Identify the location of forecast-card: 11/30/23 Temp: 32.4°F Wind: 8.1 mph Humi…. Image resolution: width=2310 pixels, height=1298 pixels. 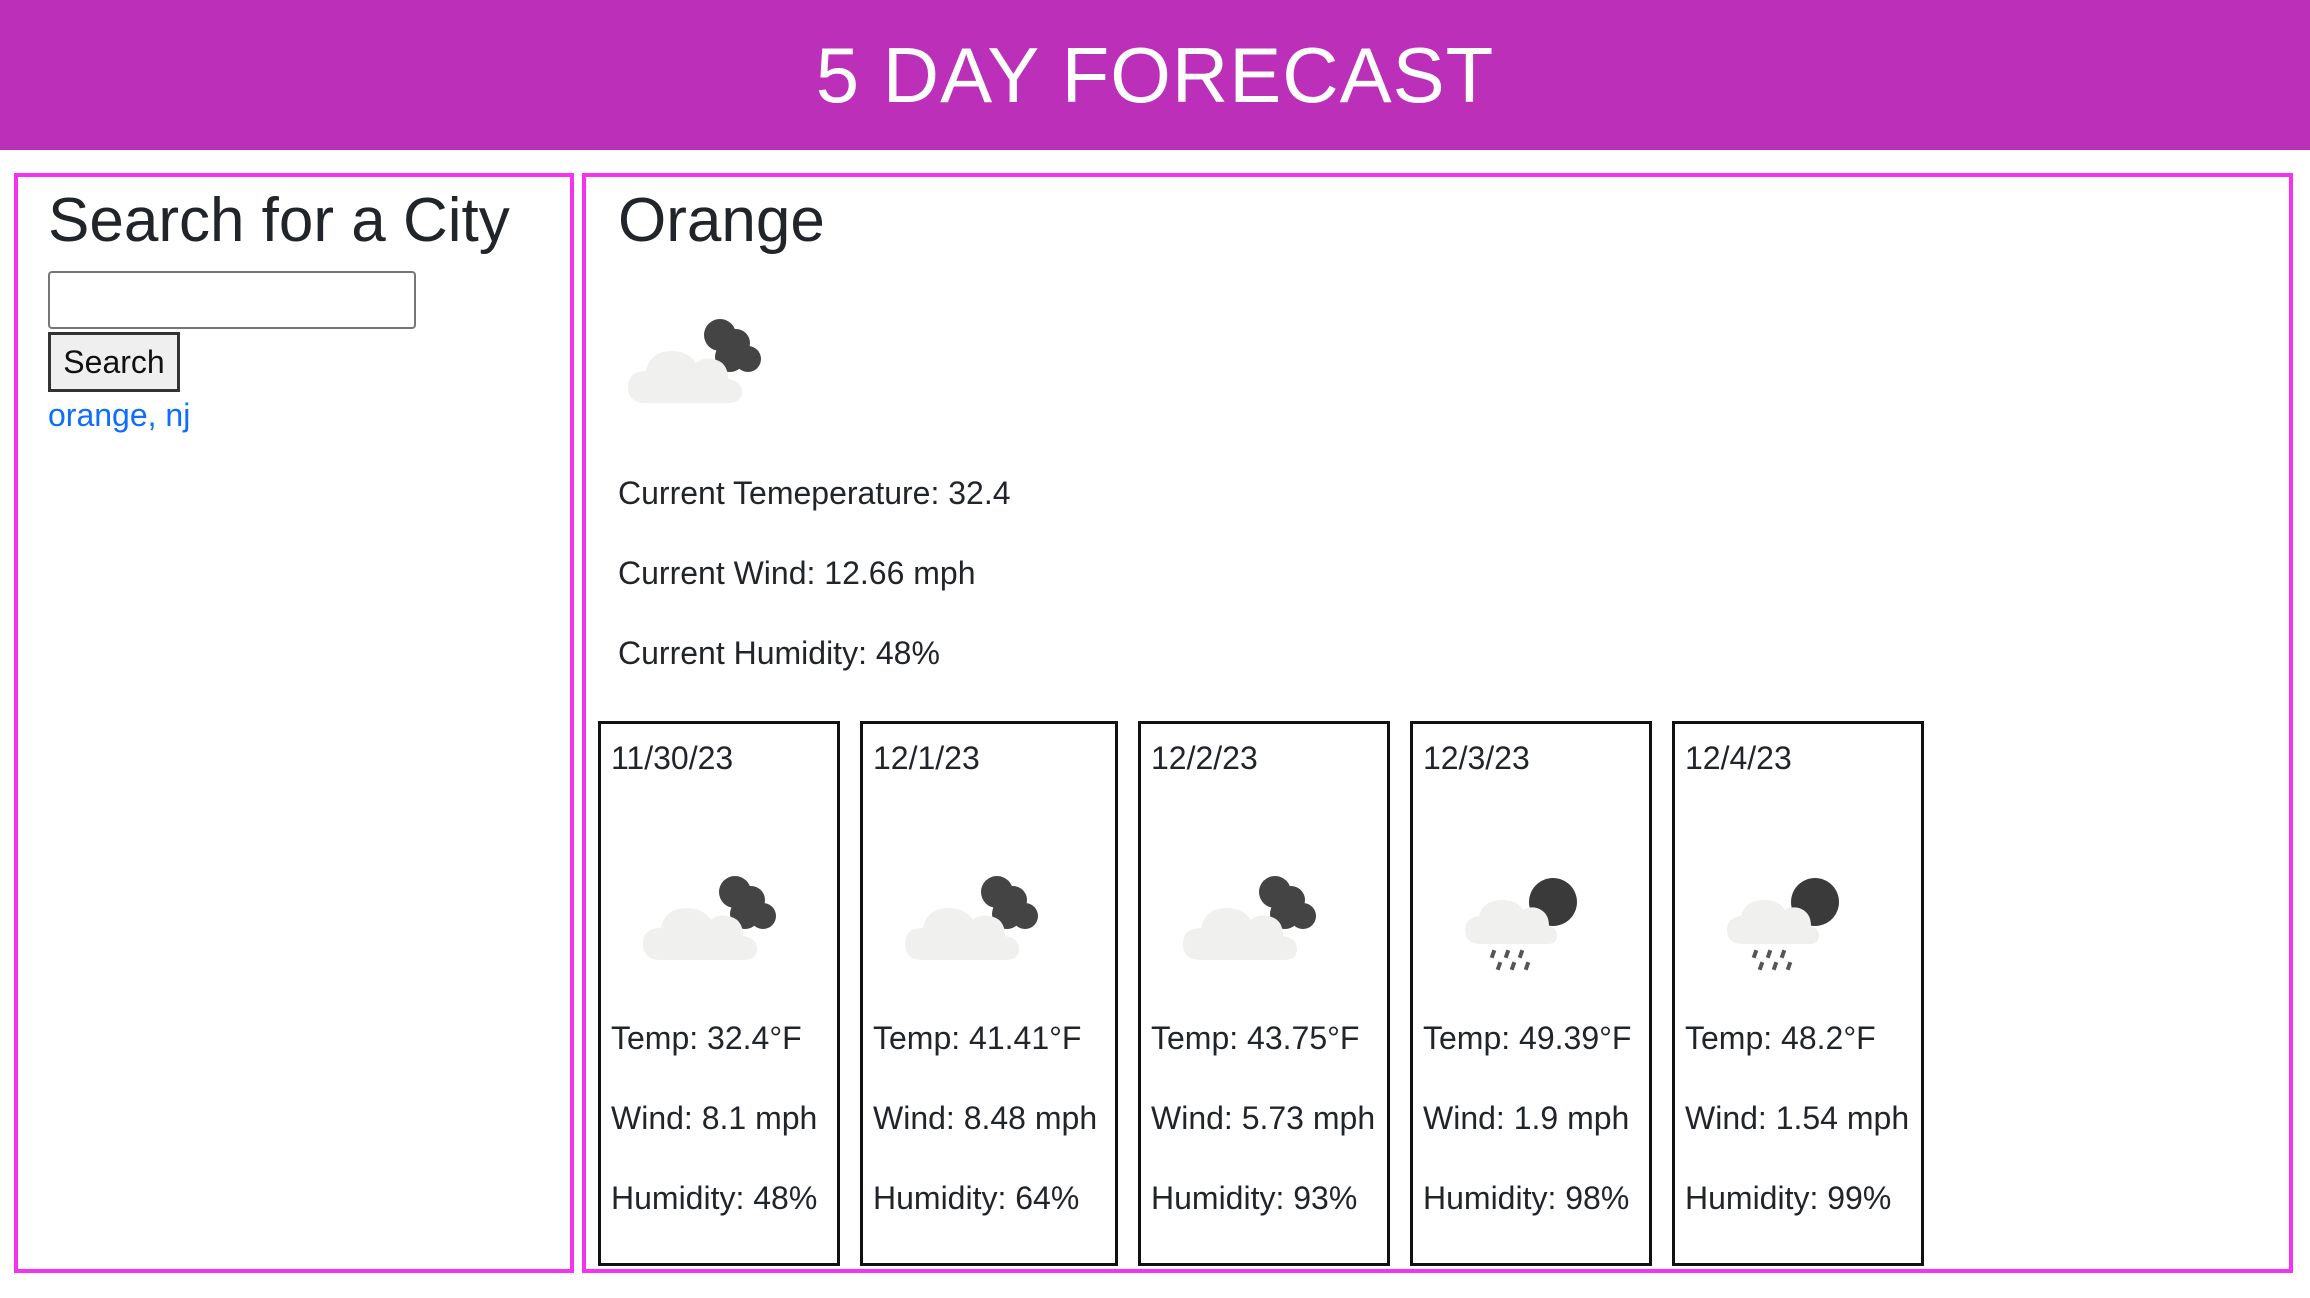
(719, 993).